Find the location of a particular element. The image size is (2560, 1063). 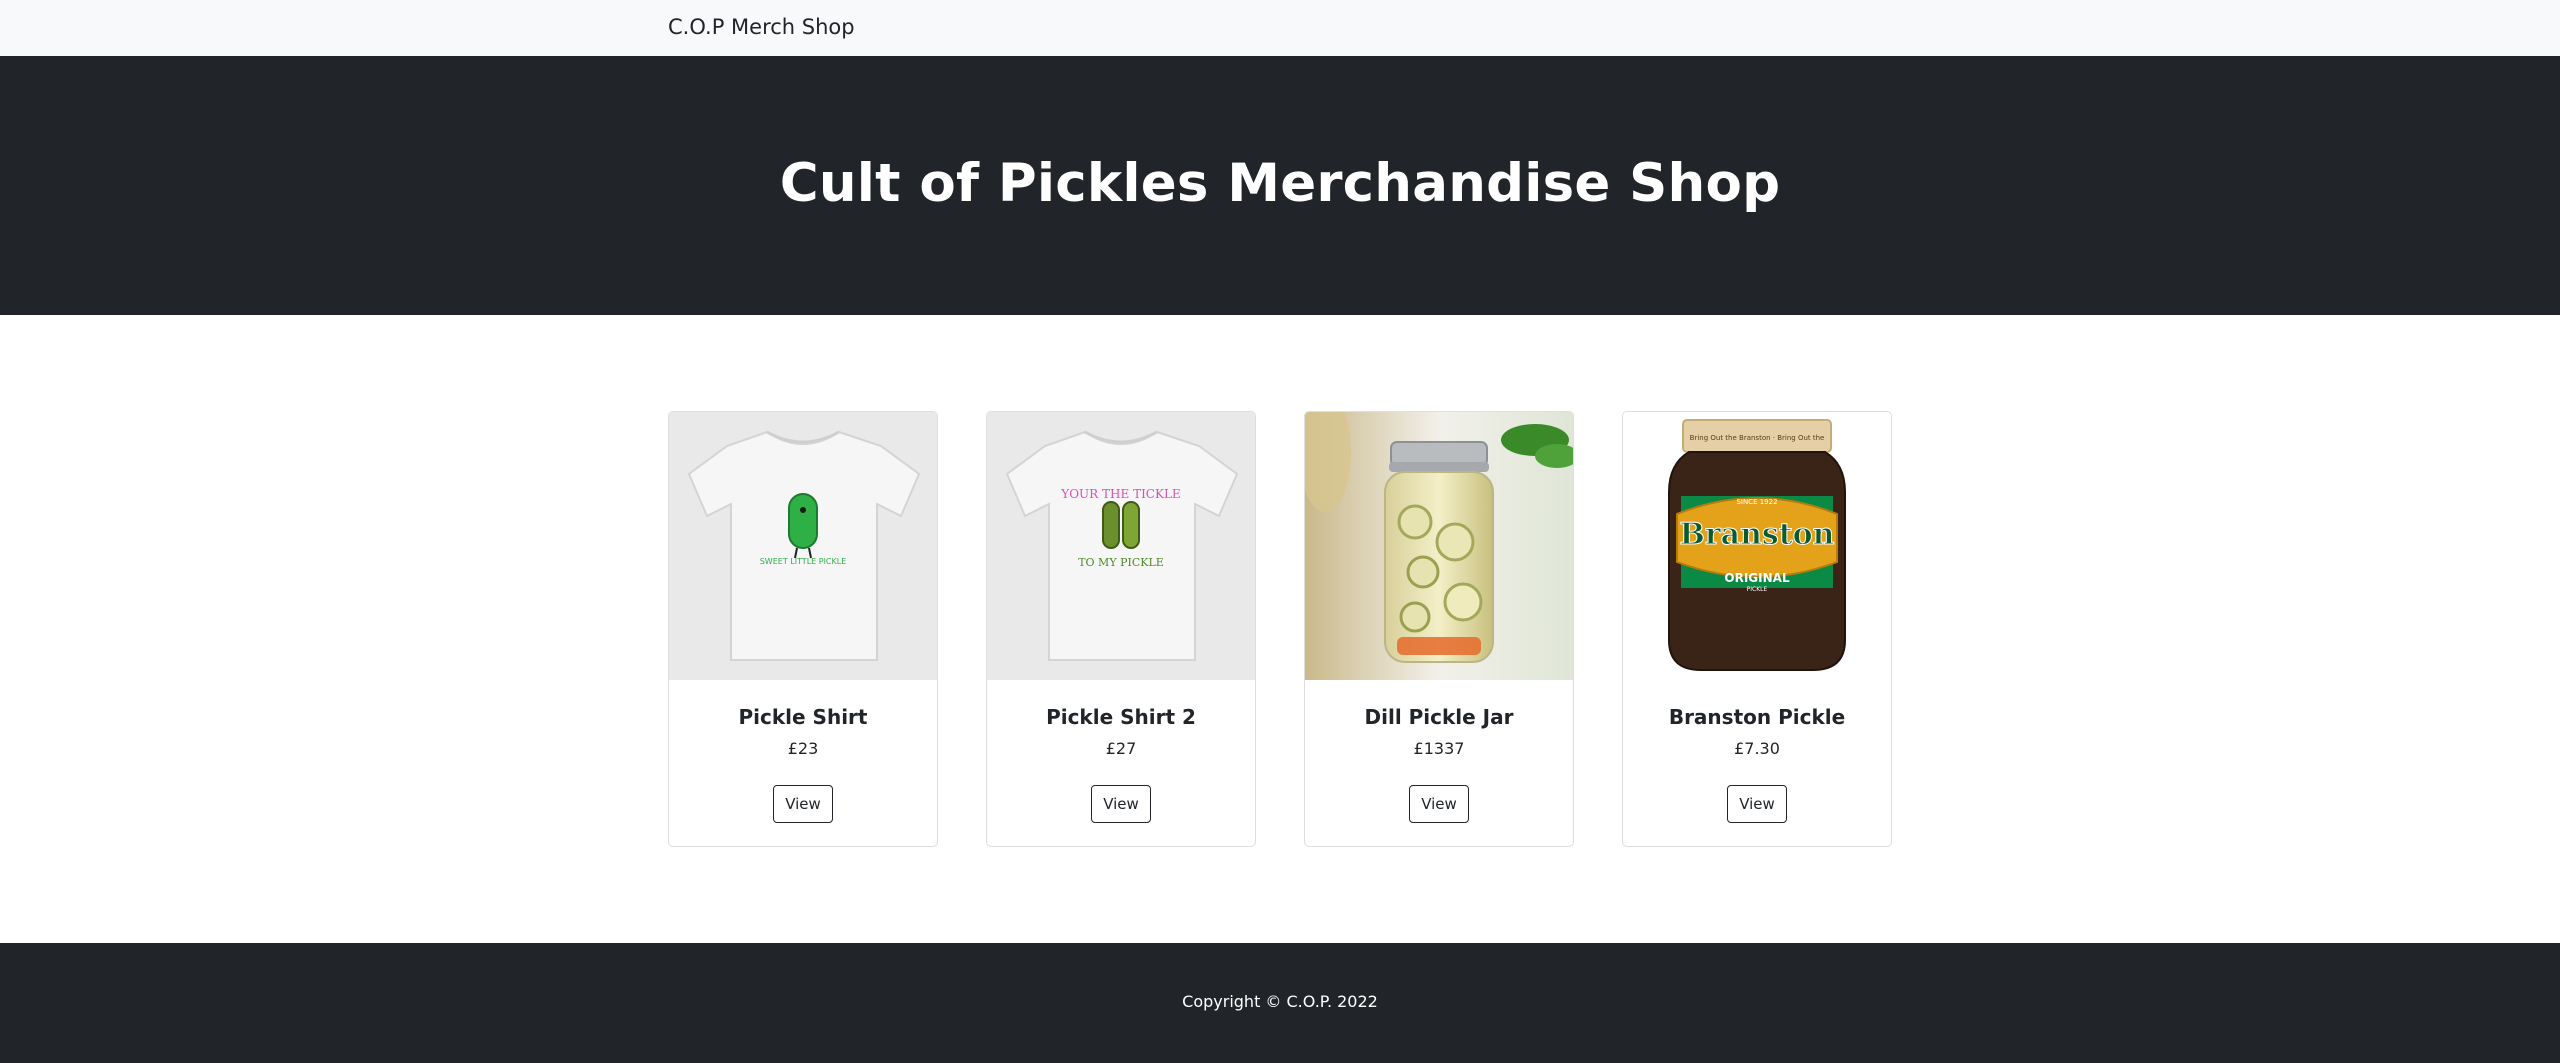

product-price: £23 is located at coordinates (803, 748).